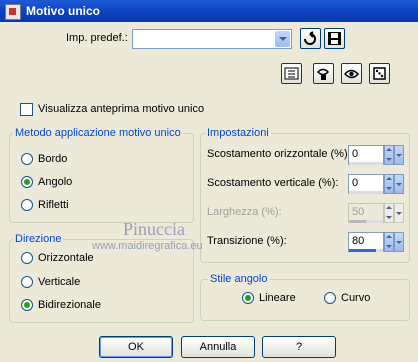 The width and height of the screenshot is (418, 362). I want to click on save-preset-icon, so click(334, 38).